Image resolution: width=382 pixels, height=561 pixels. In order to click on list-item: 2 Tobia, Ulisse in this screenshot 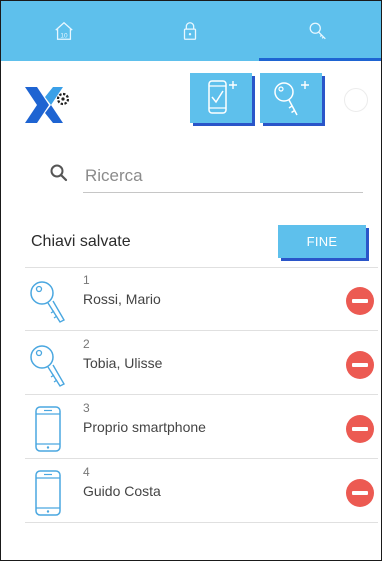, I will do `click(201, 363)`.